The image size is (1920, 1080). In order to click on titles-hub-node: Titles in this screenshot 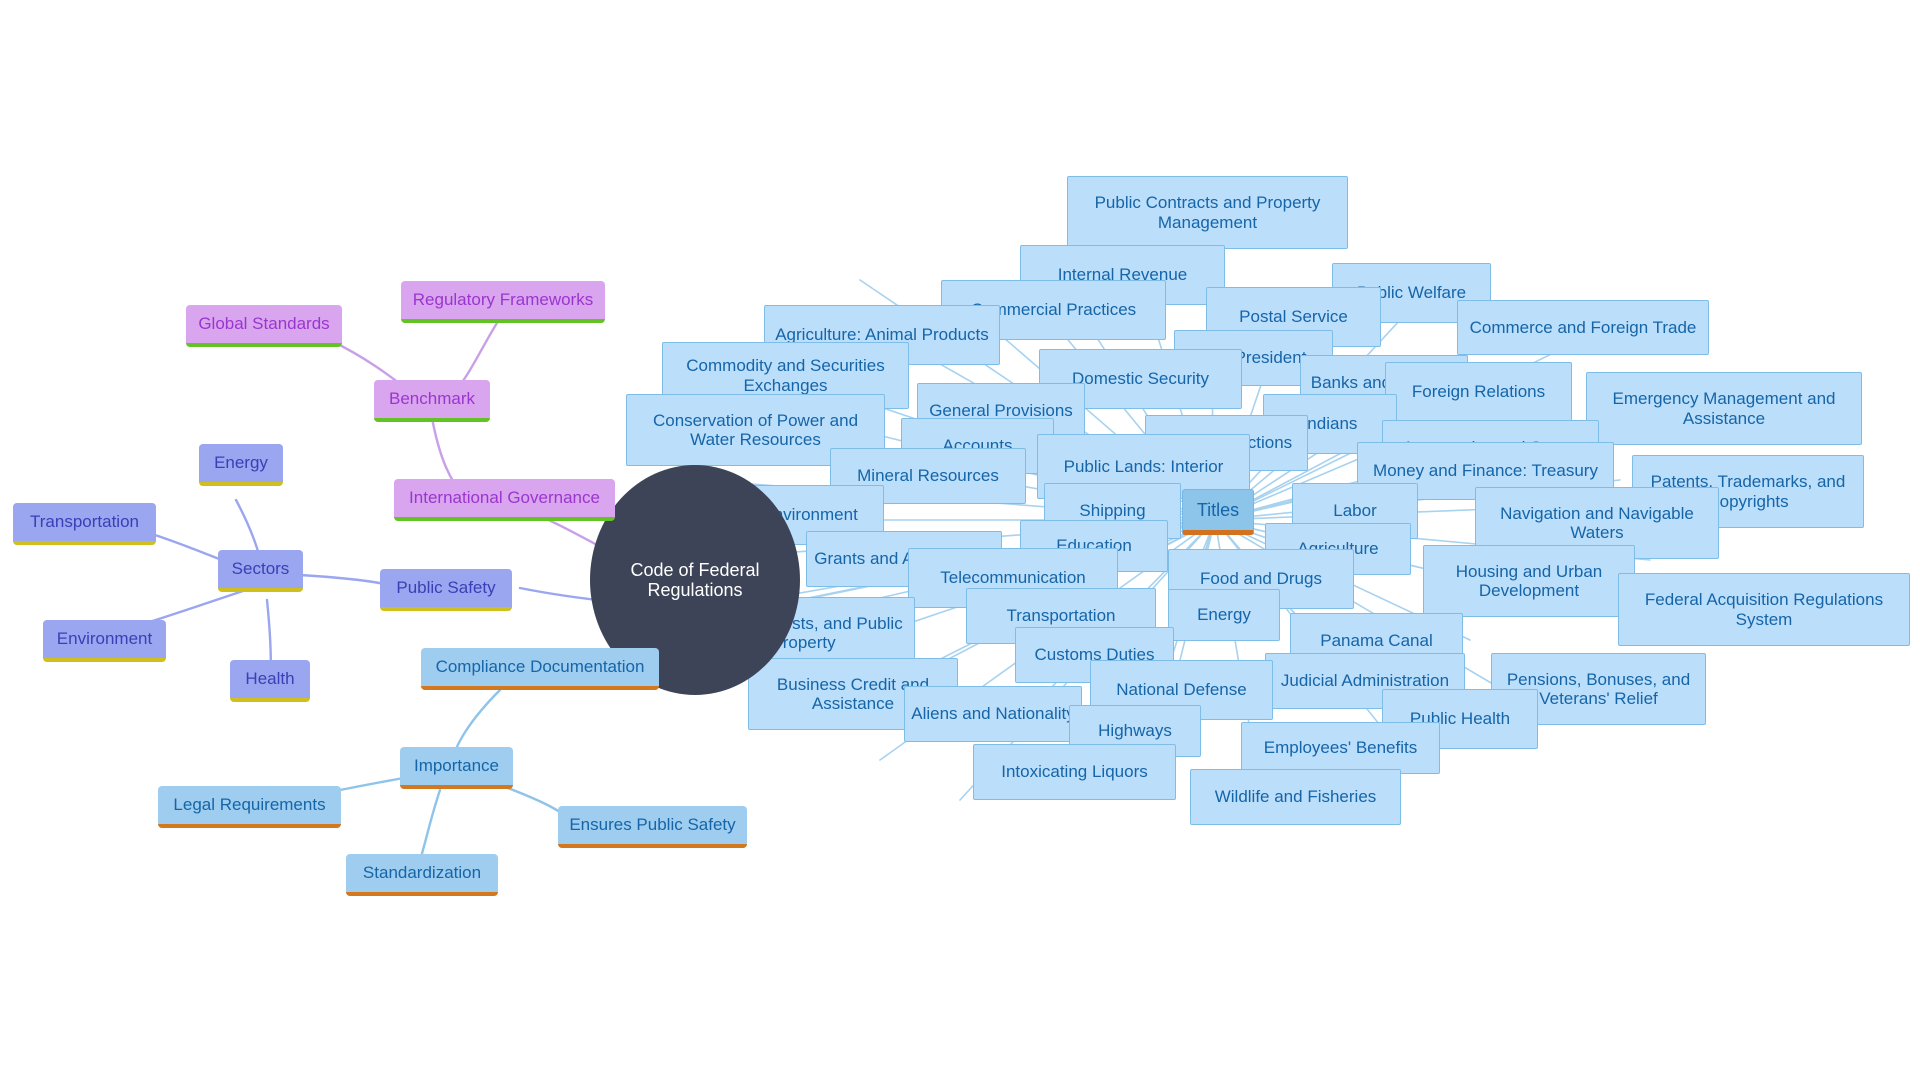, I will do `click(1218, 512)`.